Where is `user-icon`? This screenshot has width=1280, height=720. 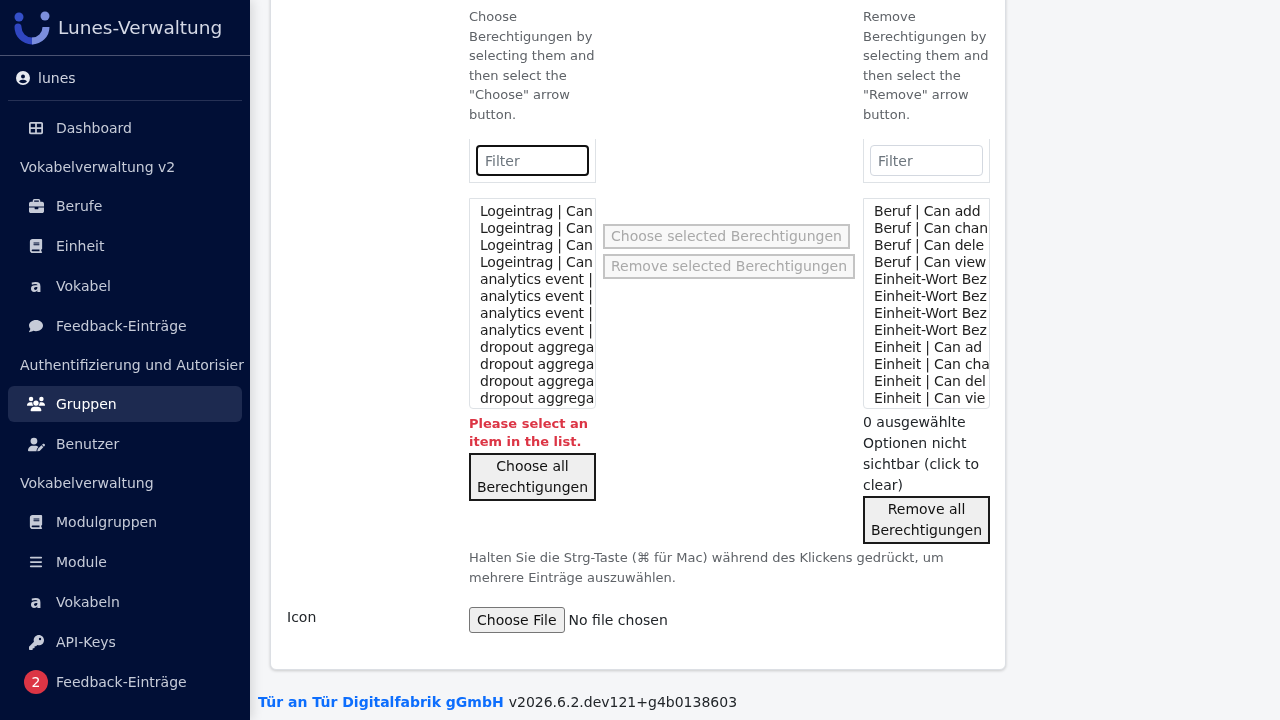 user-icon is located at coordinates (23, 78).